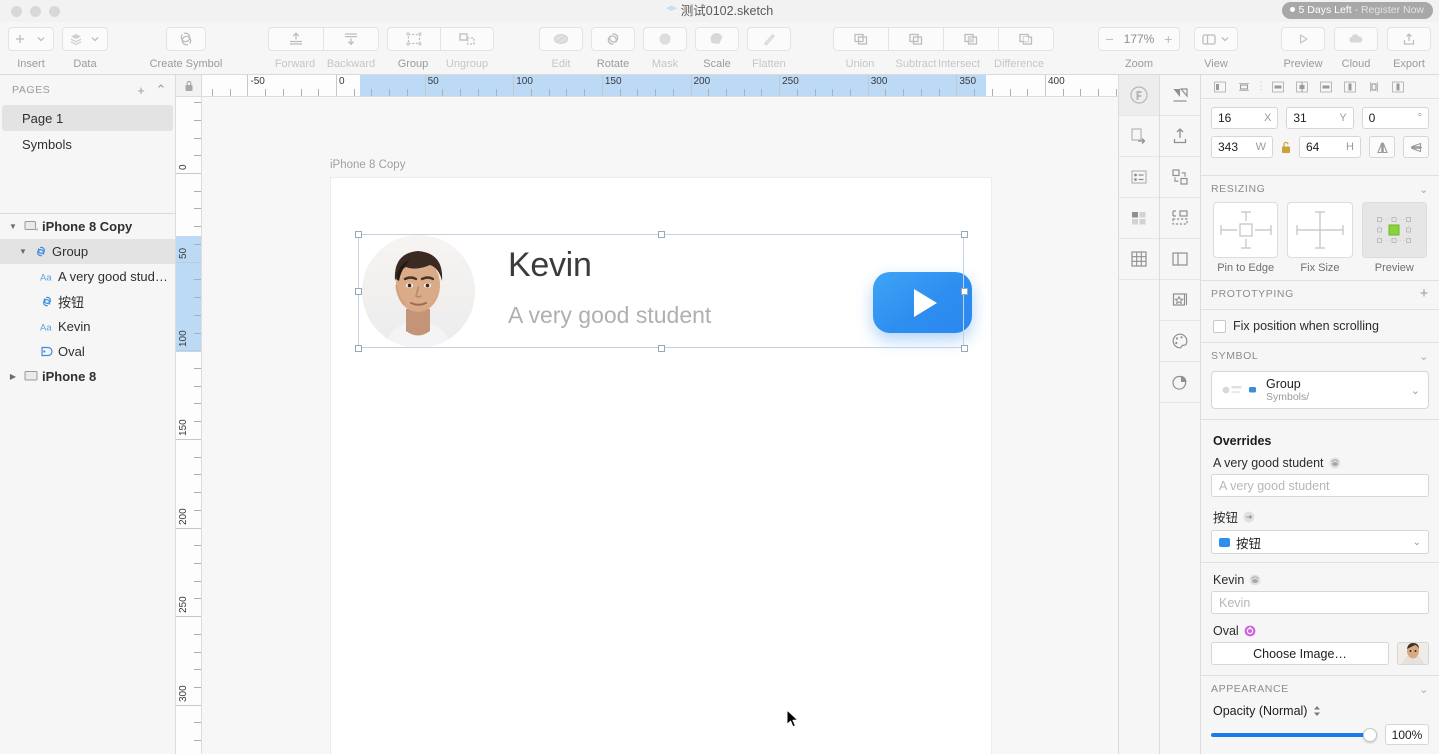  I want to click on group-button, so click(413, 39).